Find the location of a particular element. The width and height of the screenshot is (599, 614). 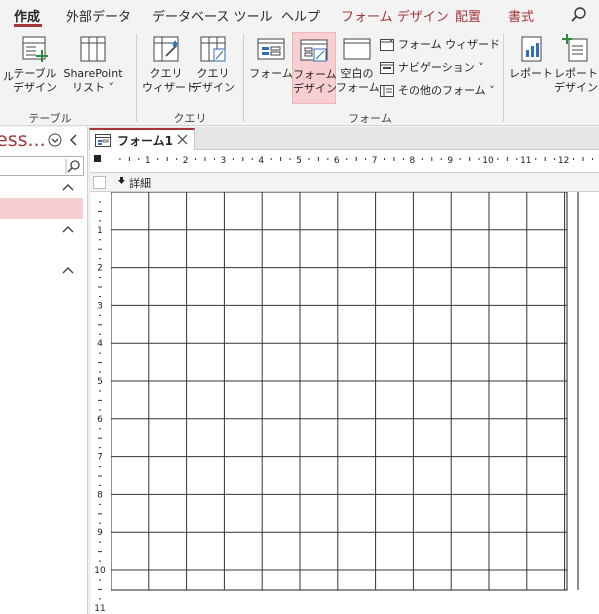

table-design-button: テーブル デザイン is located at coordinates (35, 64).